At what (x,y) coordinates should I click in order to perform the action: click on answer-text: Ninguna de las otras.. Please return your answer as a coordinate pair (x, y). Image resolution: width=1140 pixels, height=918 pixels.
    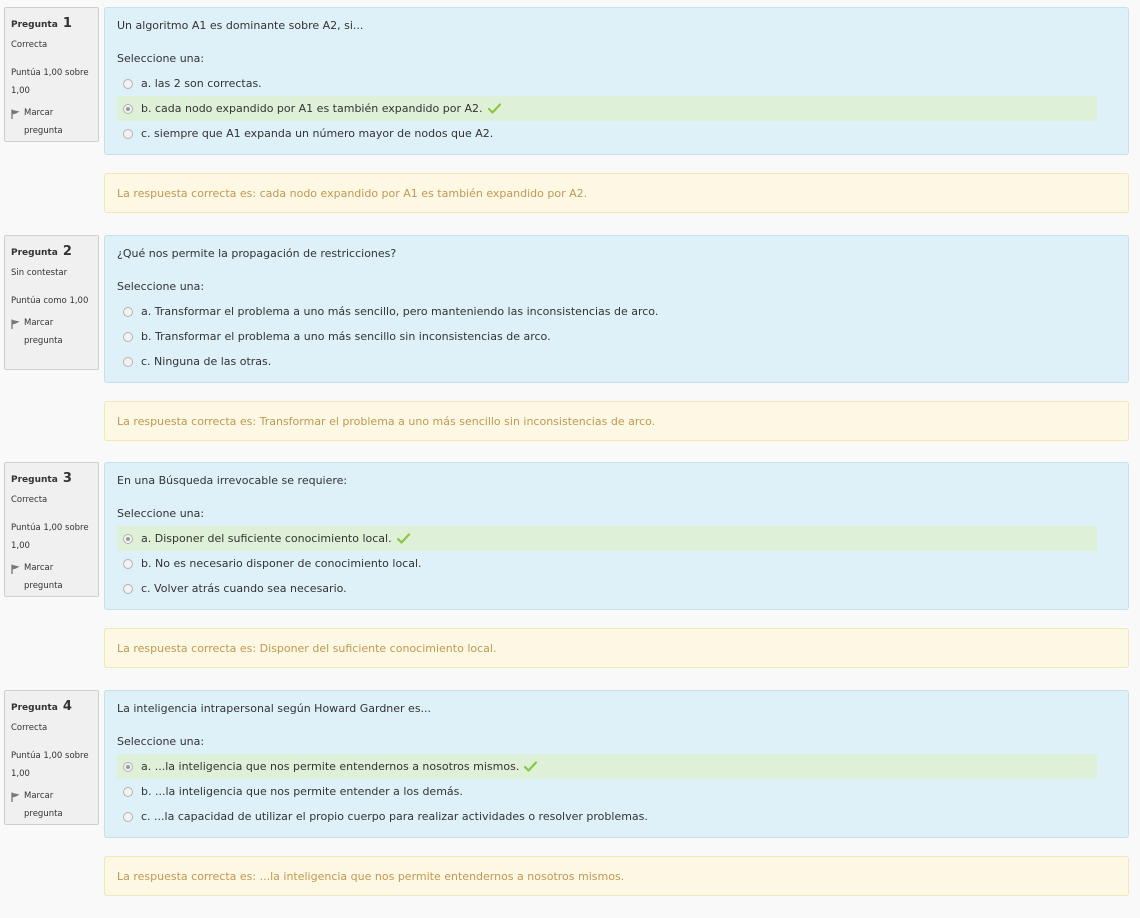
    Looking at the image, I should click on (213, 361).